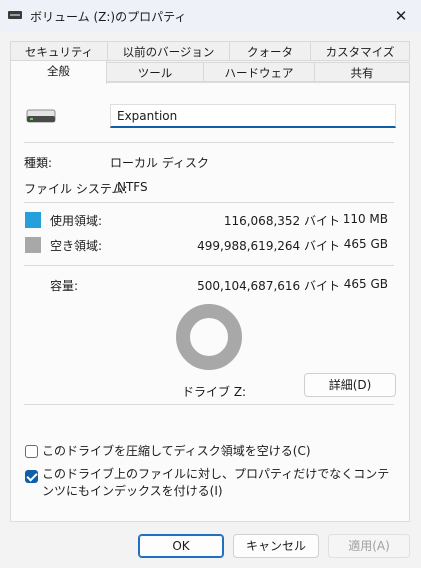 This screenshot has width=421, height=568. What do you see at coordinates (159, 163) in the screenshot?
I see `type-value: ローカル ディスク` at bounding box center [159, 163].